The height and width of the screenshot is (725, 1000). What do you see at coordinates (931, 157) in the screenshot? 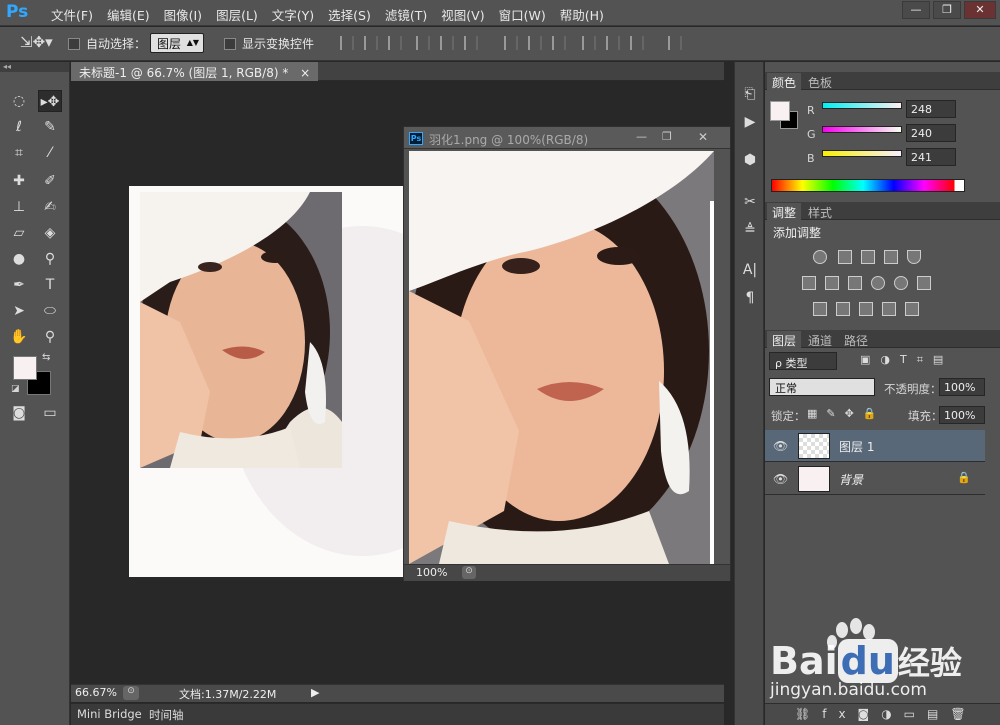
I see `b-value: 241` at bounding box center [931, 157].